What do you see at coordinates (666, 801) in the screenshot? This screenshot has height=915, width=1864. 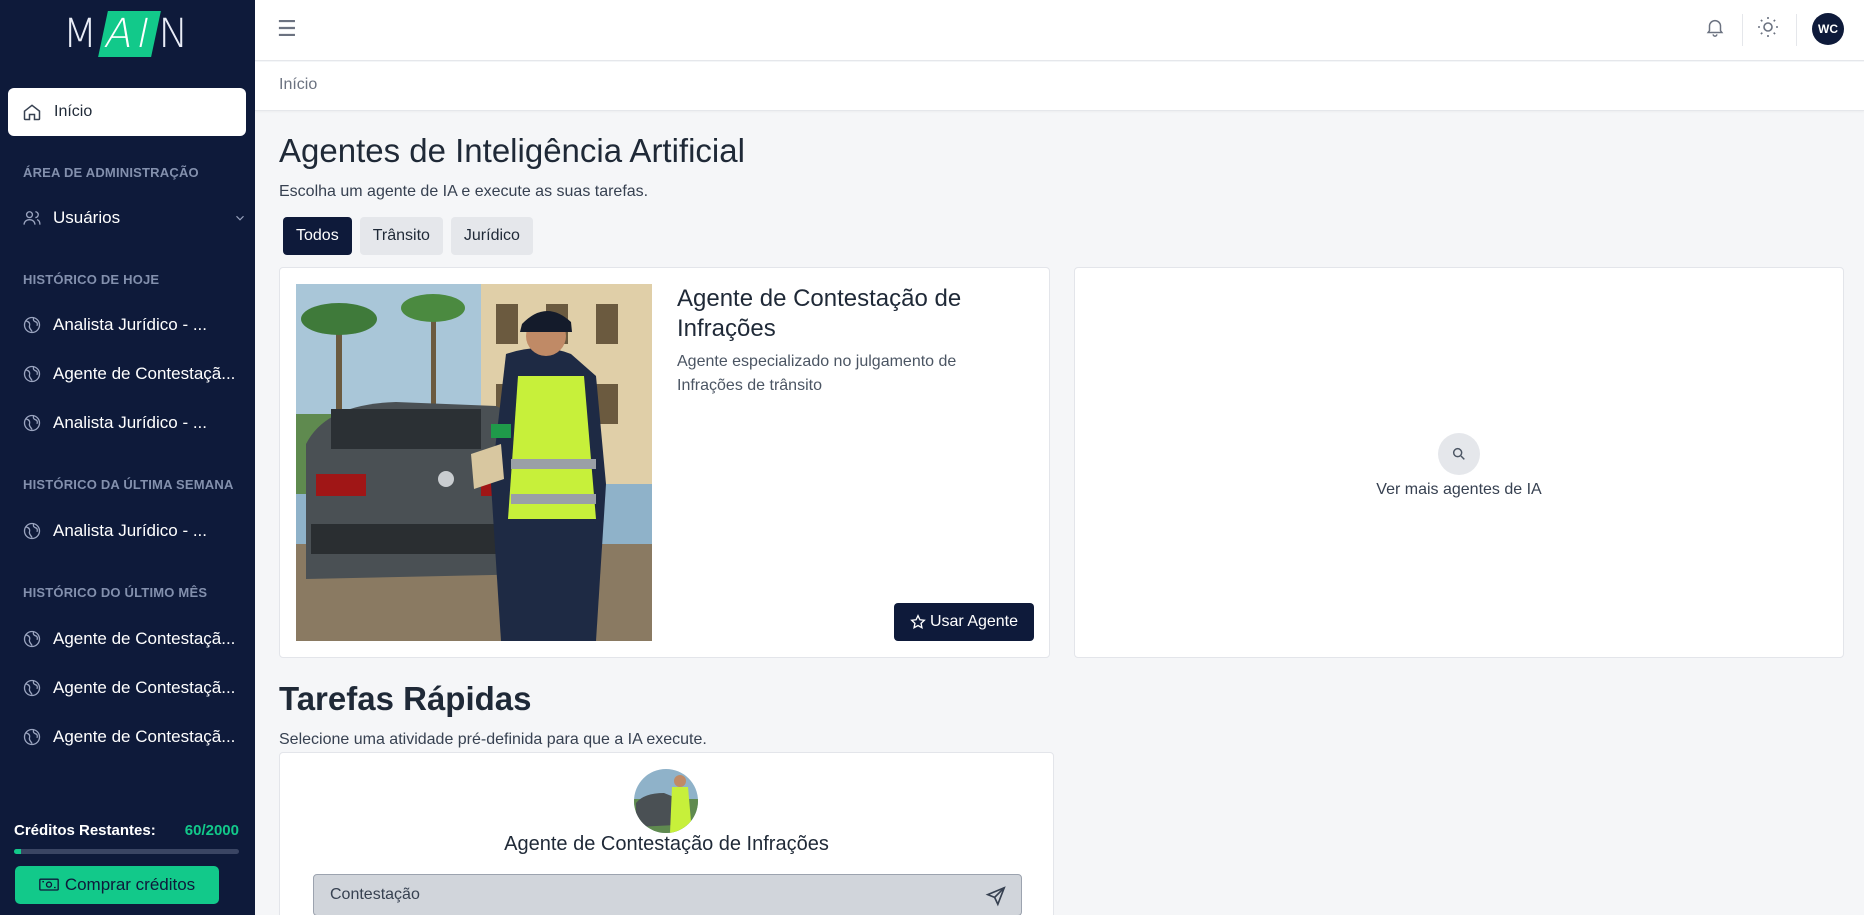 I see `agent-avatar` at bounding box center [666, 801].